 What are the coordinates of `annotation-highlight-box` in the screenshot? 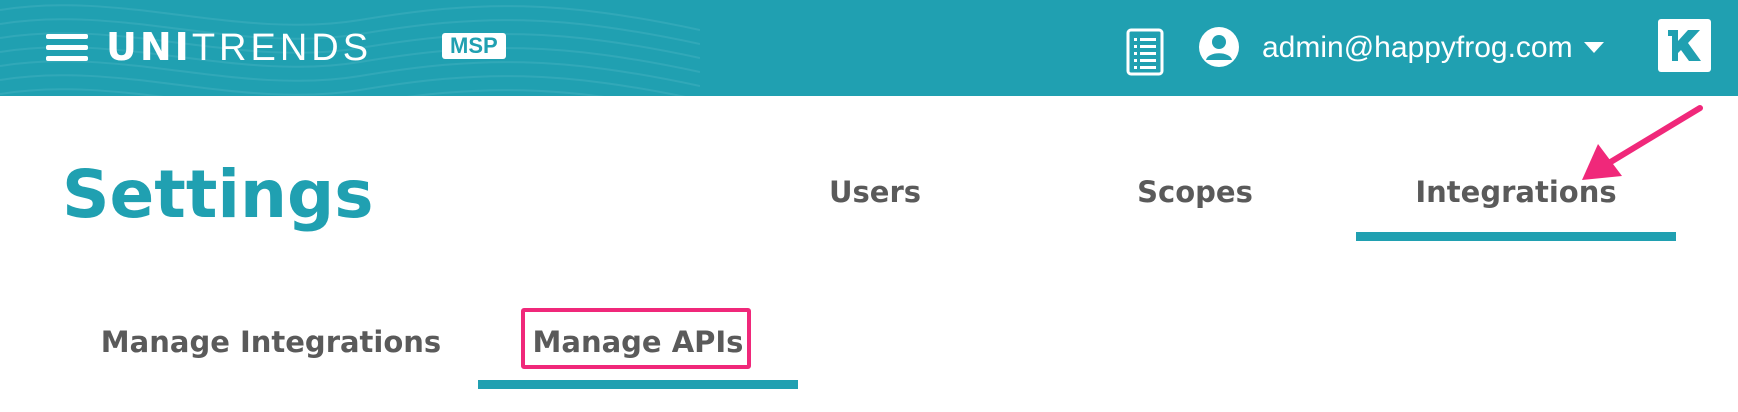 It's located at (636, 338).